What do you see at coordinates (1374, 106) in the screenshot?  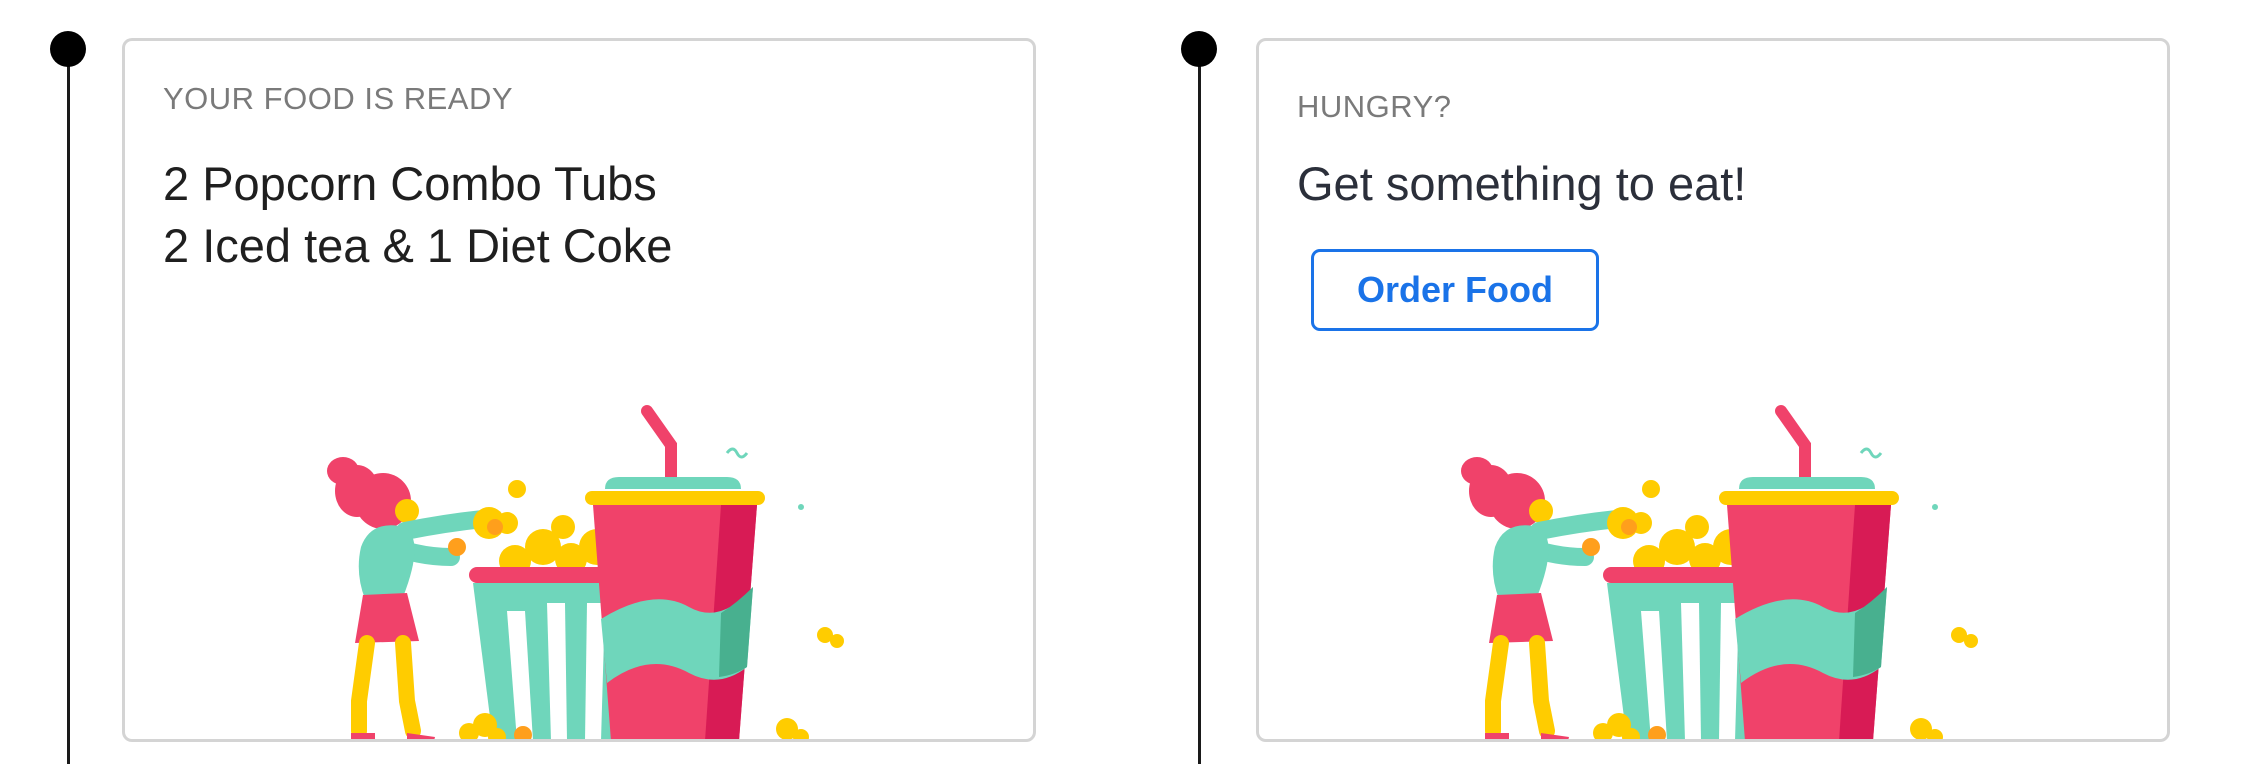 I see `card-eyebrow: HUNGRY?` at bounding box center [1374, 106].